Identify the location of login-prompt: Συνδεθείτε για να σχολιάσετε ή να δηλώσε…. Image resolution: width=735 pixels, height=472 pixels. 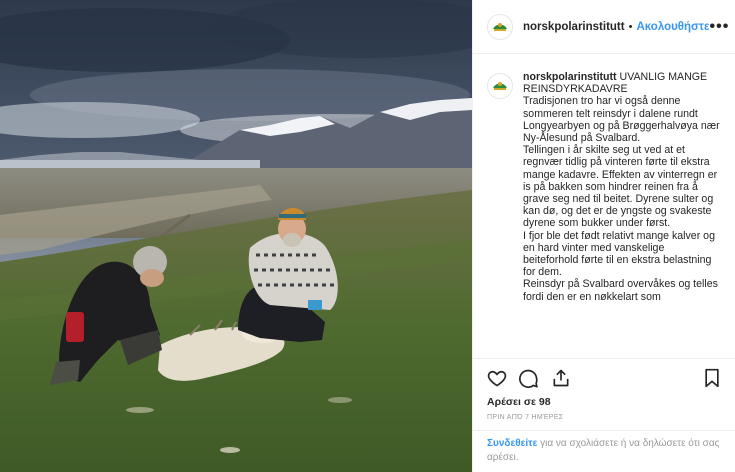
(604, 447).